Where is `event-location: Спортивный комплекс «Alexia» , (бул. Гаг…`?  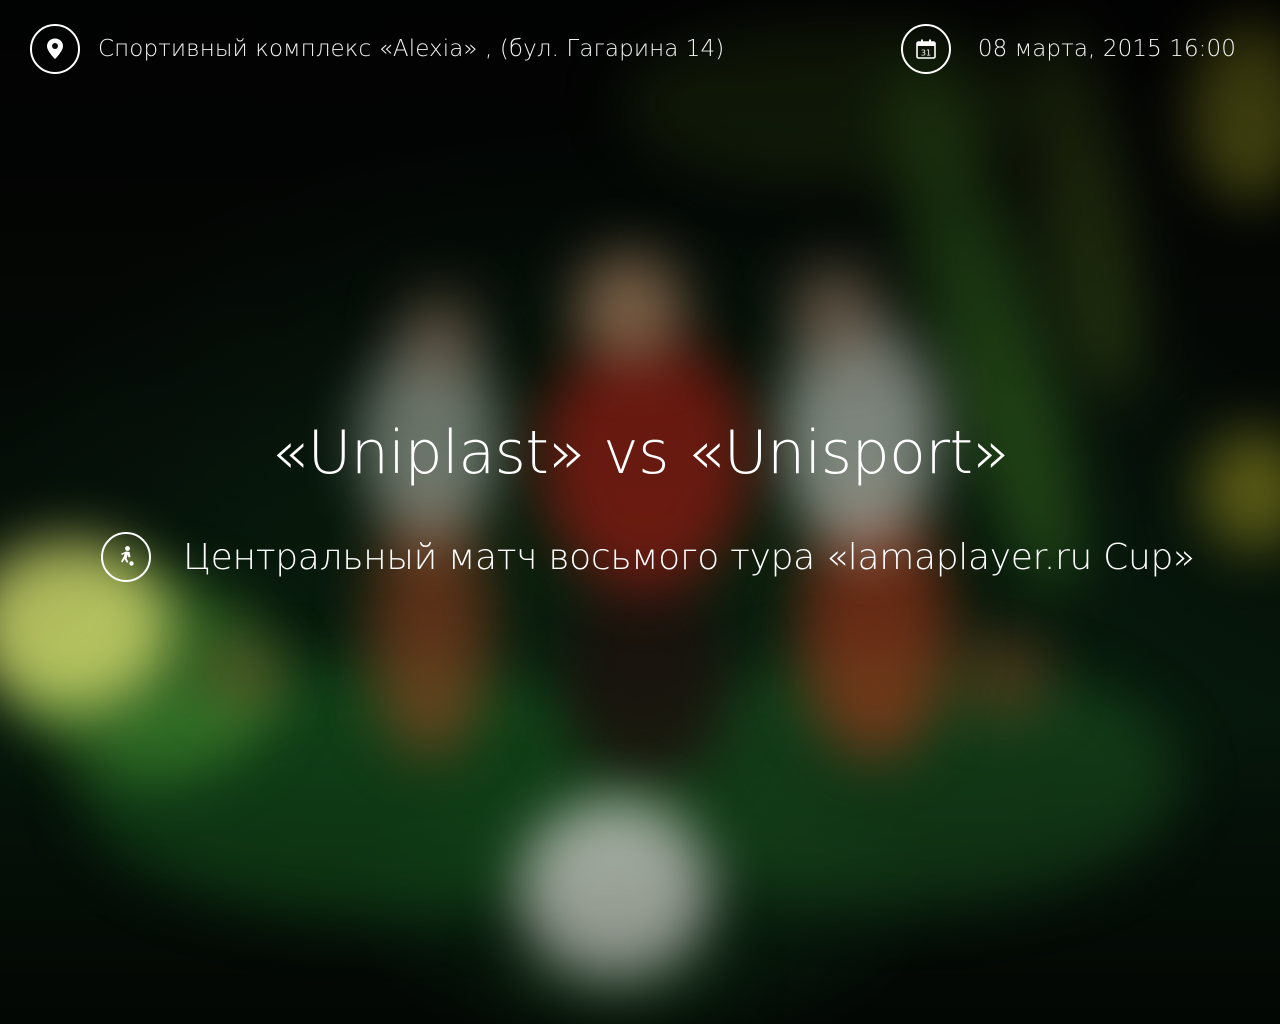
event-location: Спортивный комплекс «Alexia» , (бул. Гаг… is located at coordinates (377, 49).